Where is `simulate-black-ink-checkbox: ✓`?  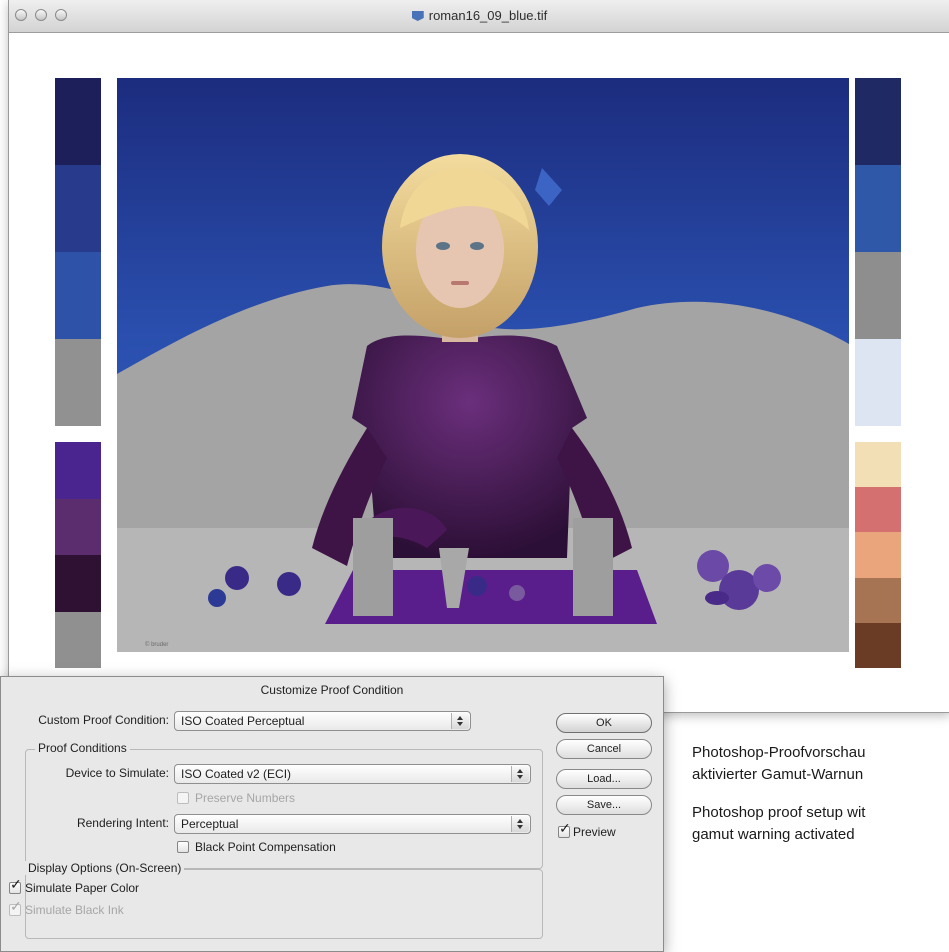
simulate-black-ink-checkbox: ✓ is located at coordinates (15, 907).